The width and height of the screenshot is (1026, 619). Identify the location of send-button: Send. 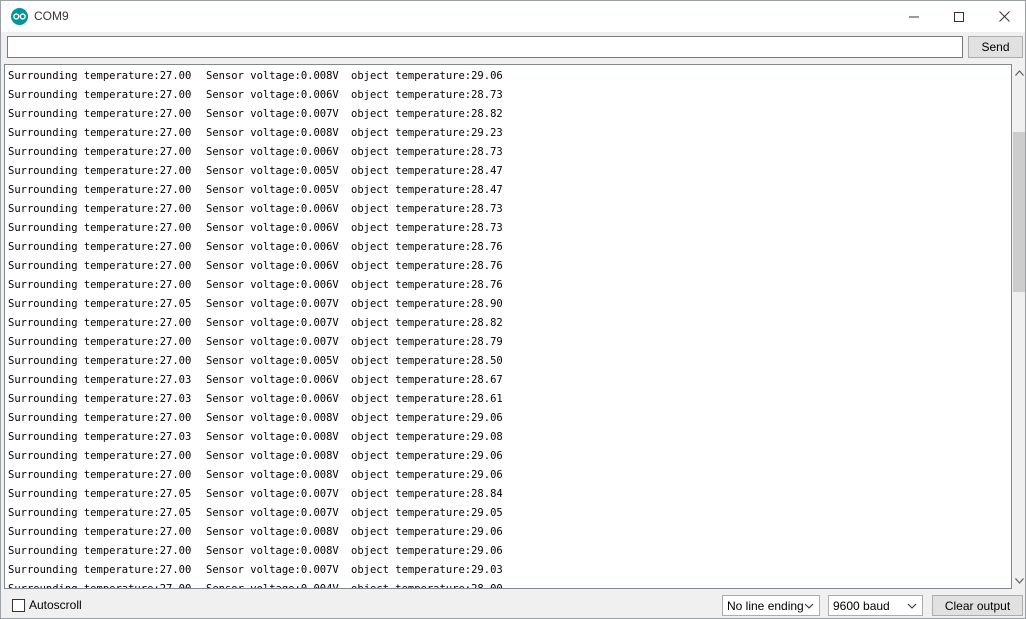
(995, 47).